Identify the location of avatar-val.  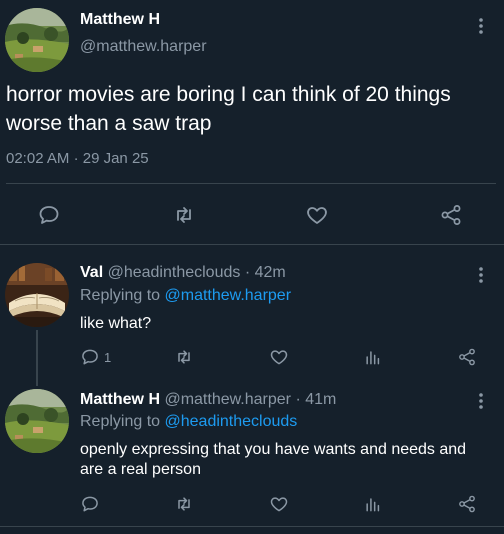
(37, 295).